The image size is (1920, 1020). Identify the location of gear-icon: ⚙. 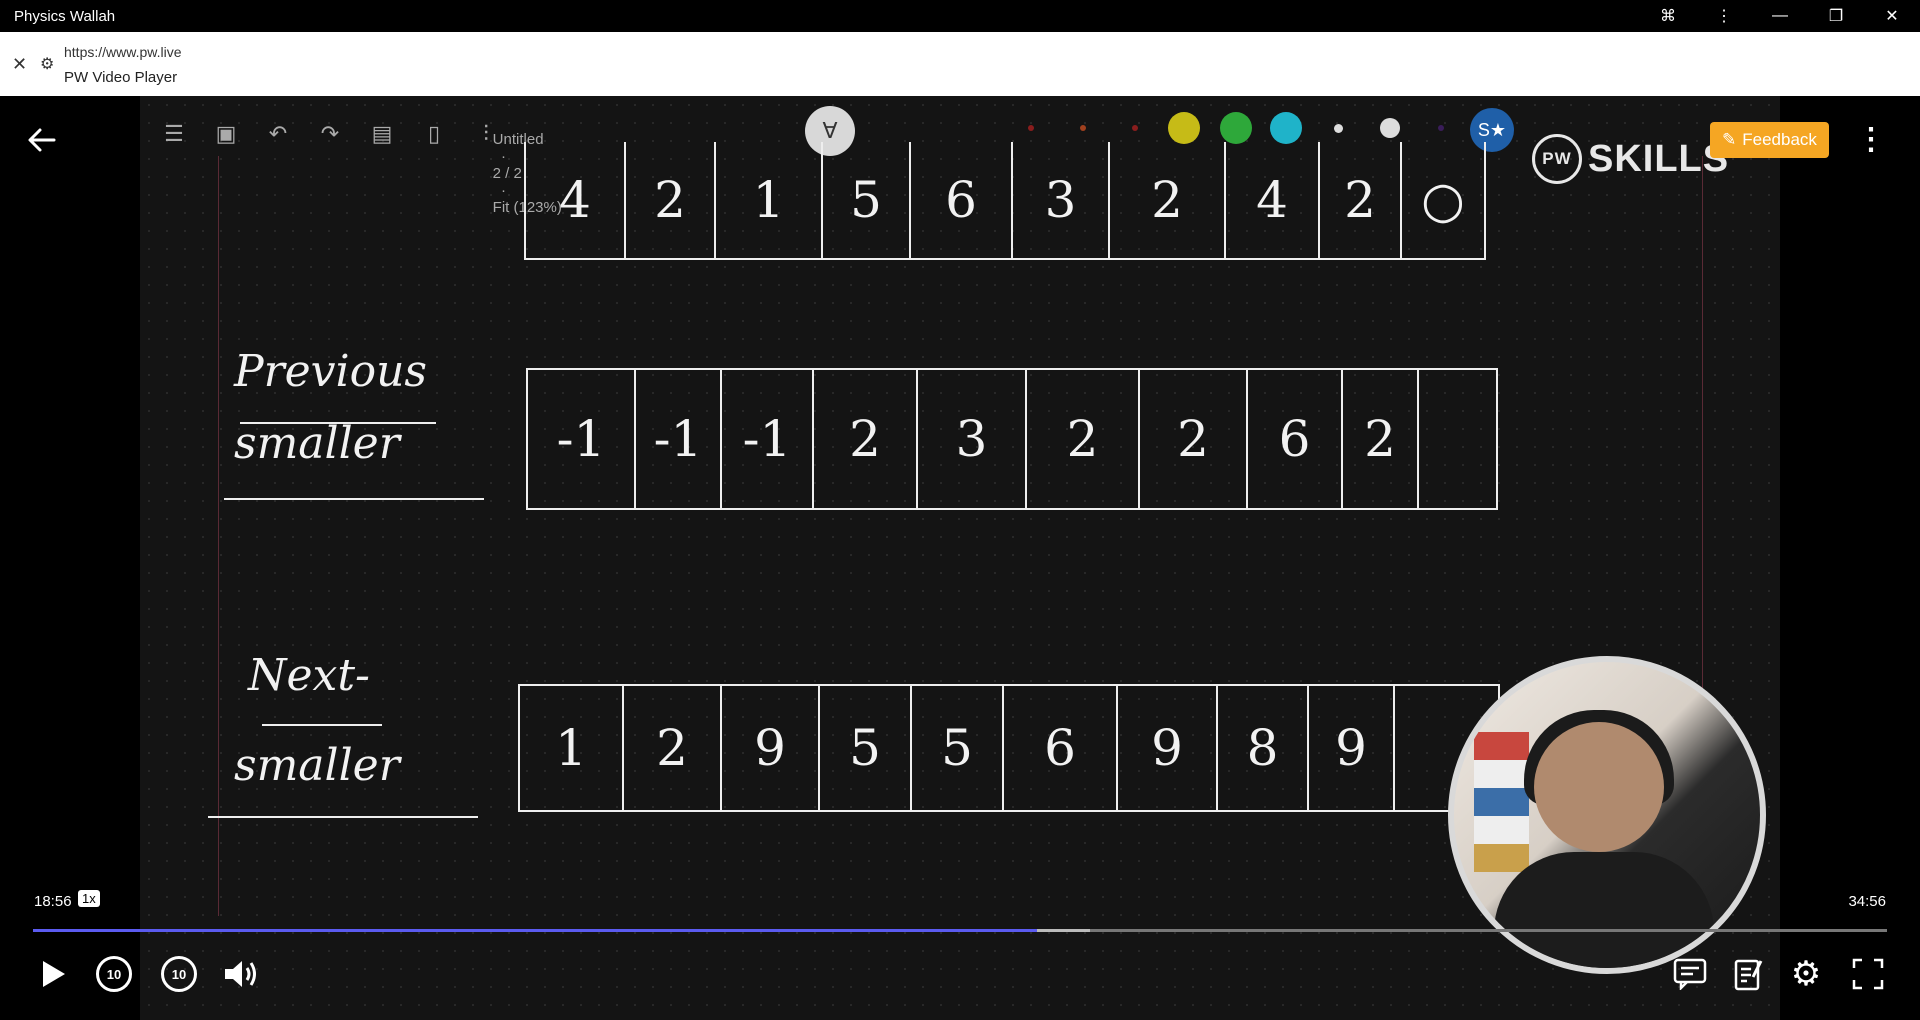
(1806, 974).